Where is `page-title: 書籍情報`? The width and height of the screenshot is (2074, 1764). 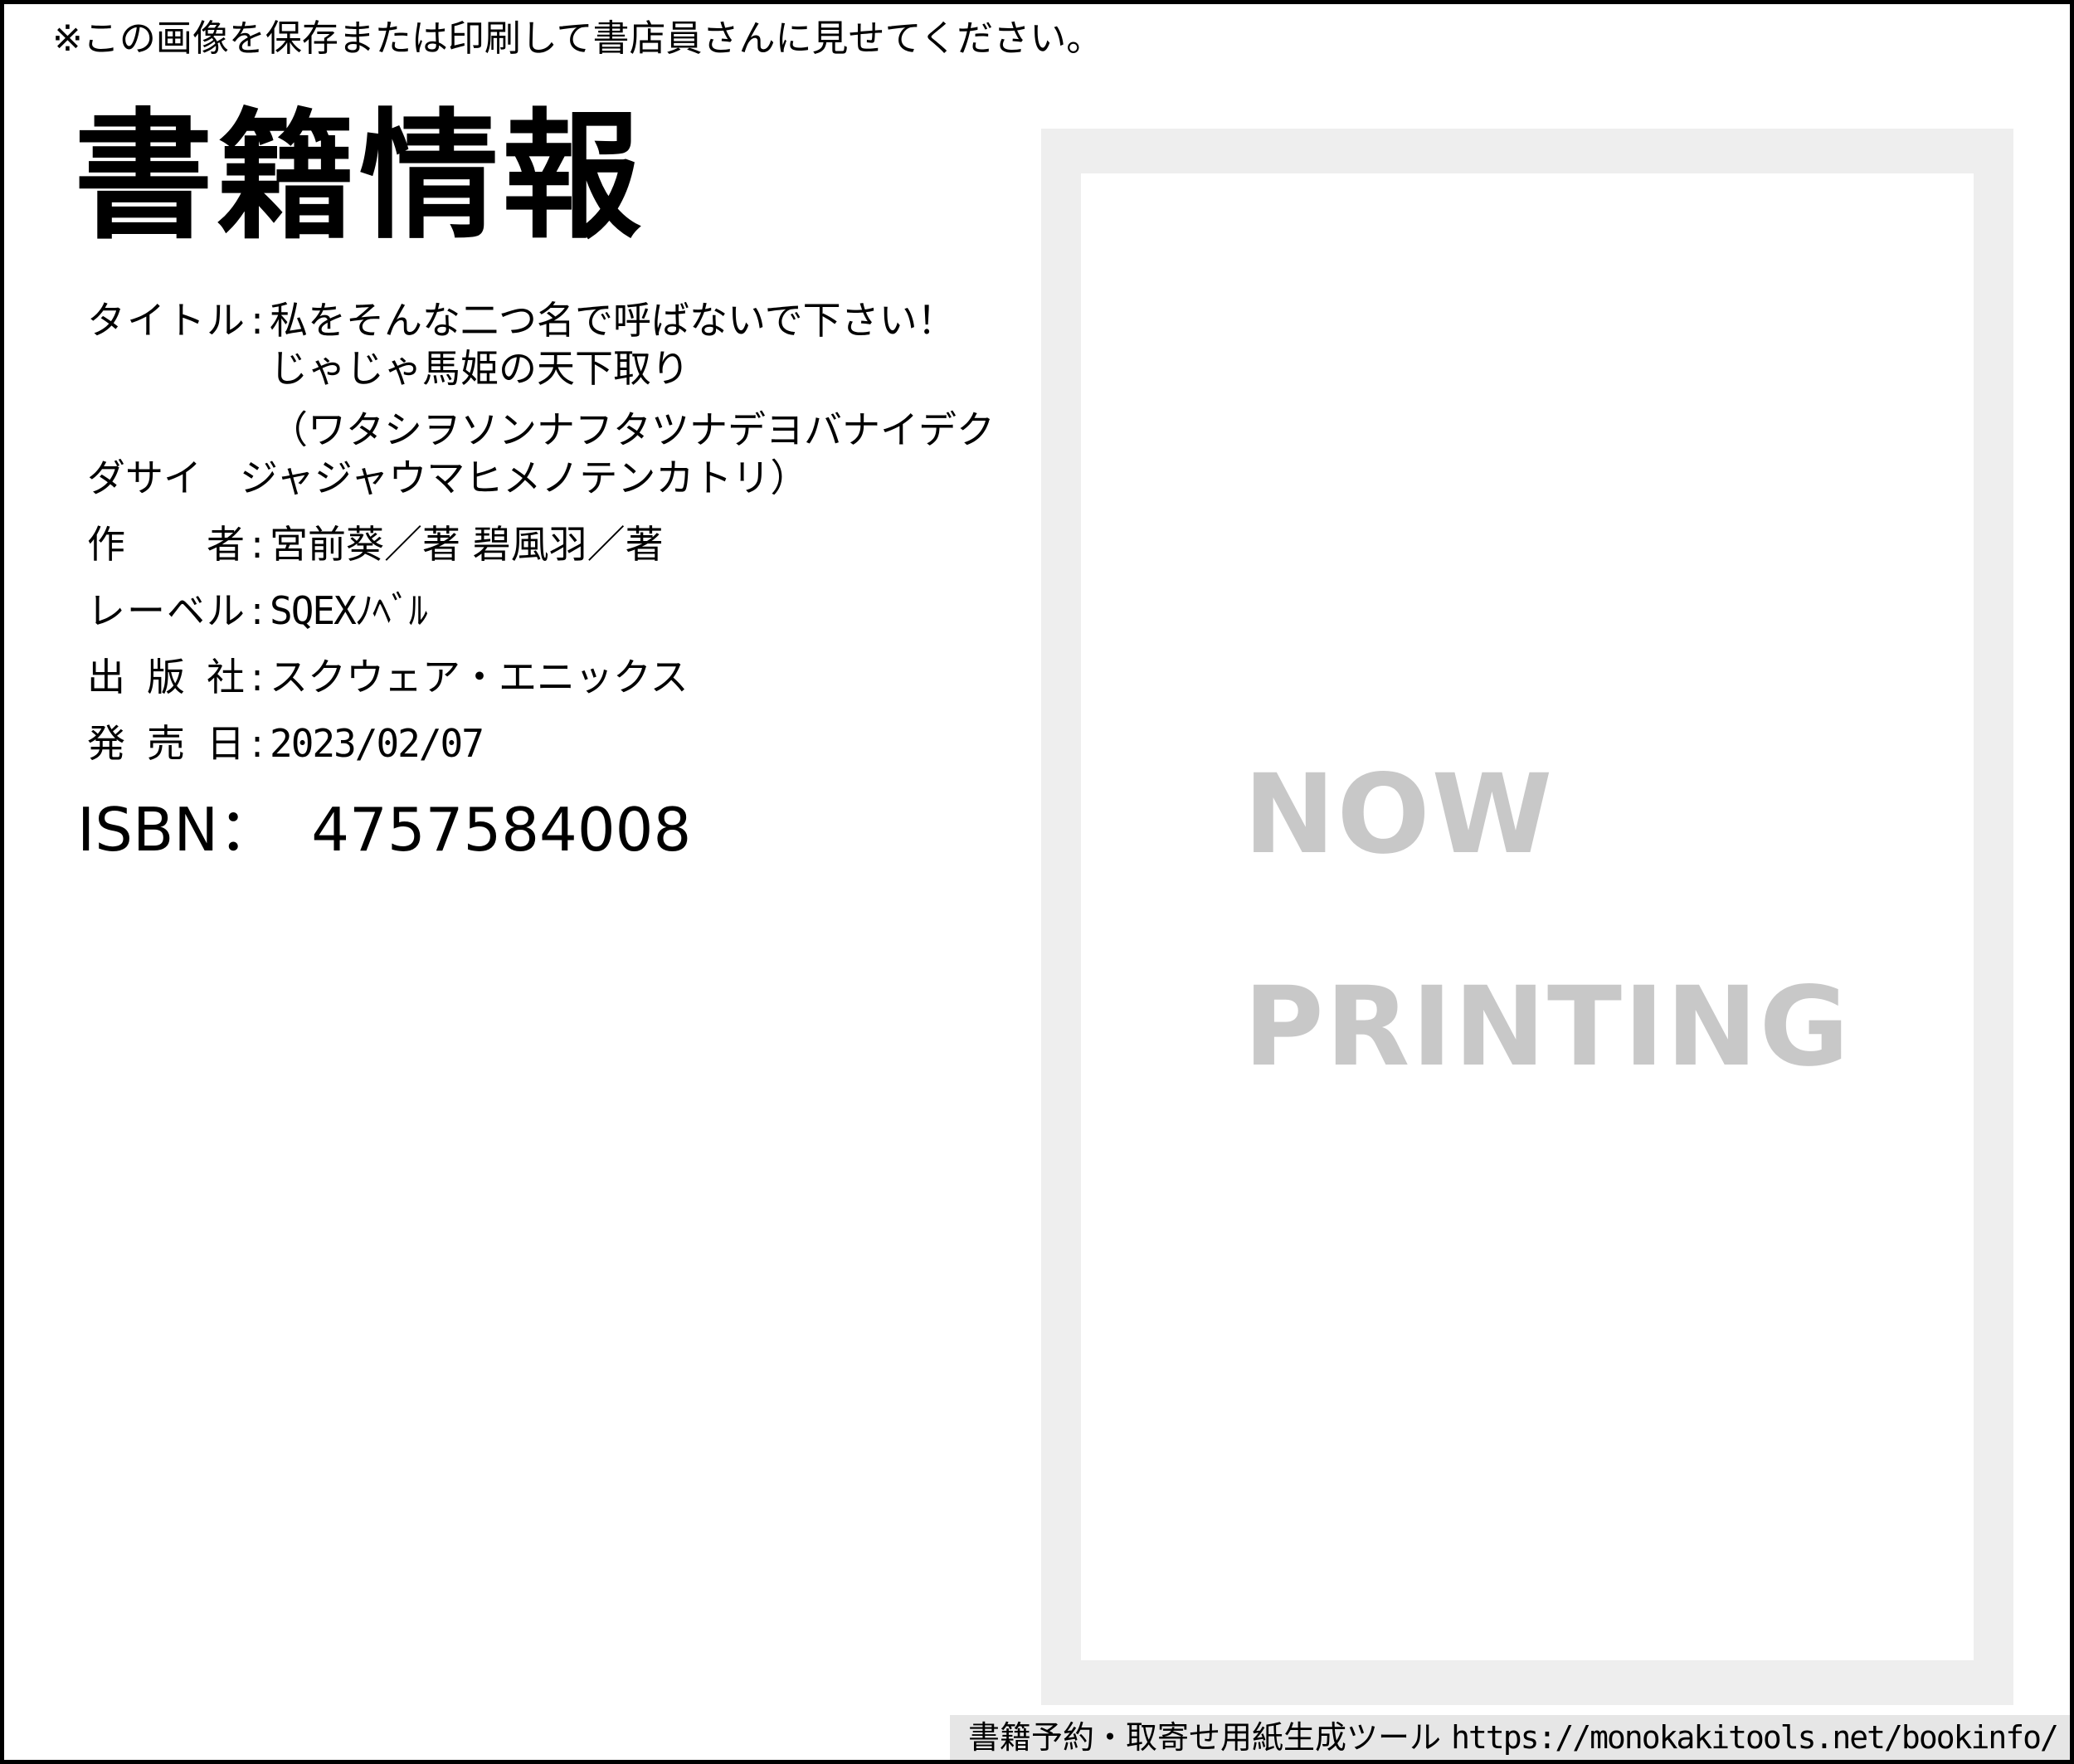 page-title: 書籍情報 is located at coordinates (359, 176).